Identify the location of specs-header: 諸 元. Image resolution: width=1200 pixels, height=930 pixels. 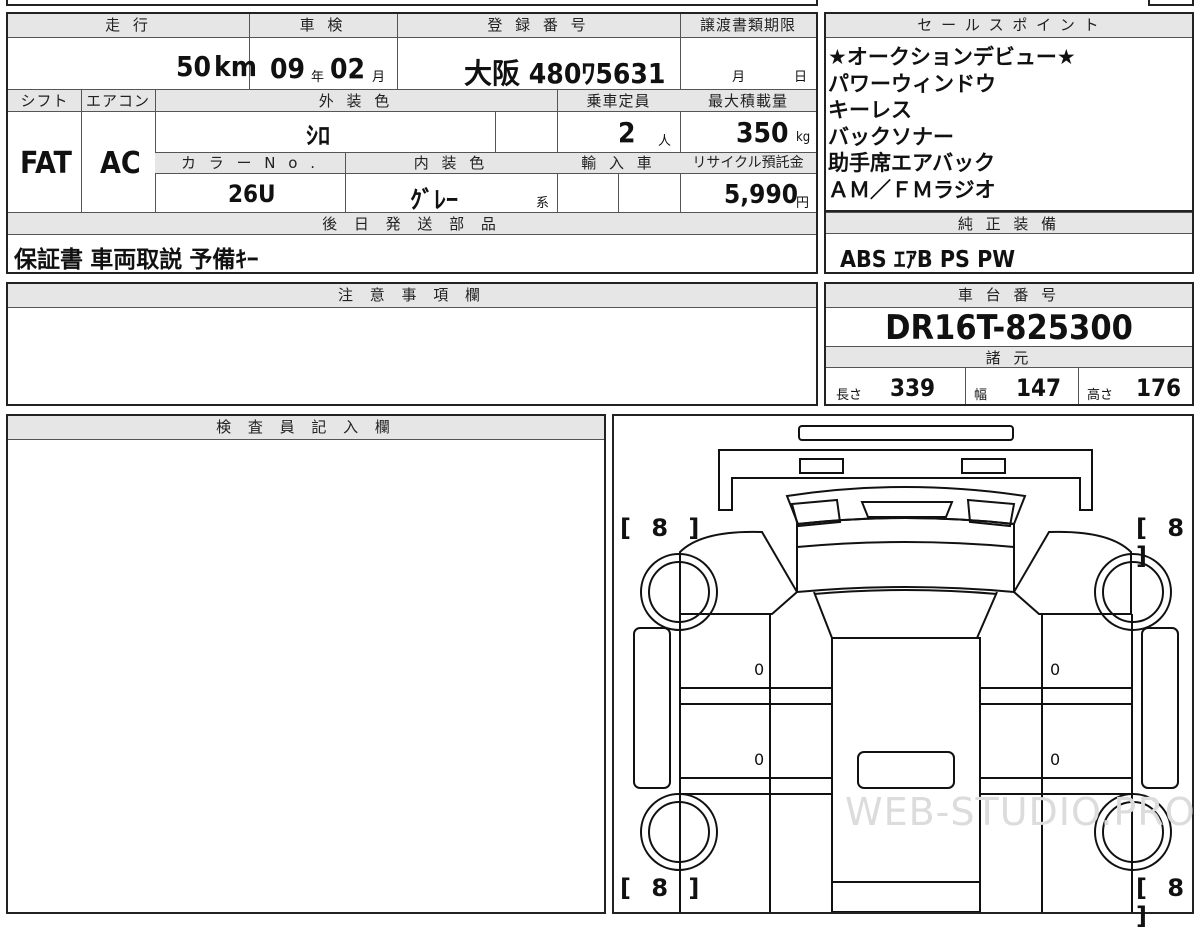
(1009, 357).